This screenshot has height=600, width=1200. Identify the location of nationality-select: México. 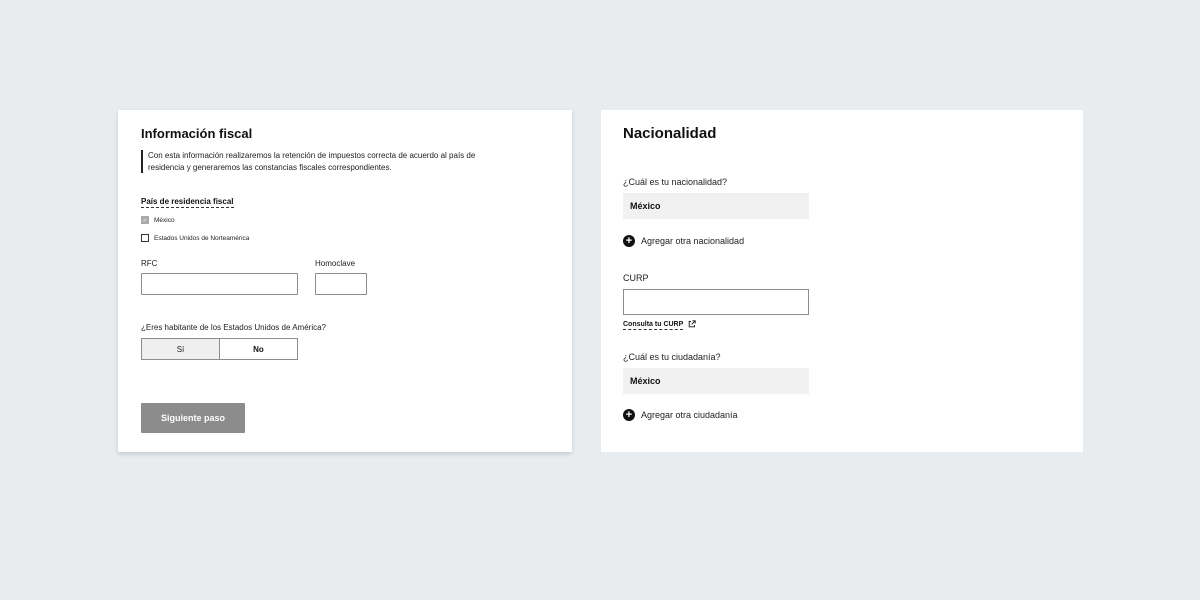
(716, 206).